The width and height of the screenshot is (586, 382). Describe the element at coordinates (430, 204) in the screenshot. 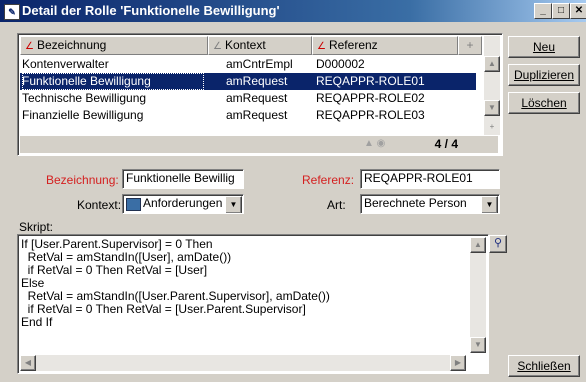

I see `art-select: Berechnete Person ▼` at that location.